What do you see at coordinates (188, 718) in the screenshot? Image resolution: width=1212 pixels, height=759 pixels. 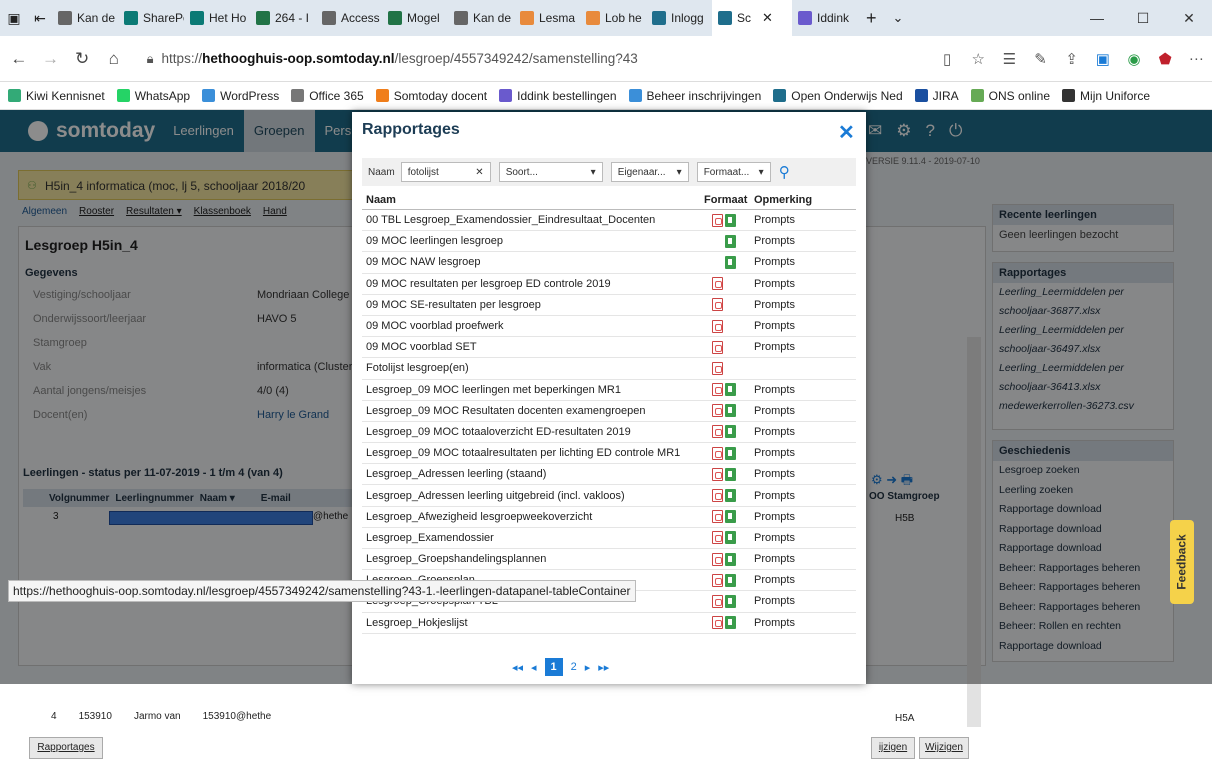 I see `student-row-4: 4 153910 Jarmo van 153910@hethe` at bounding box center [188, 718].